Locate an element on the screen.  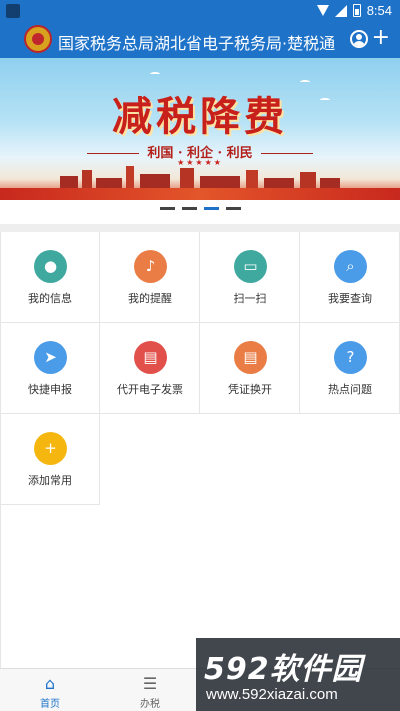
grid-item-label: 添加常用 is located at coordinates (50, 480).